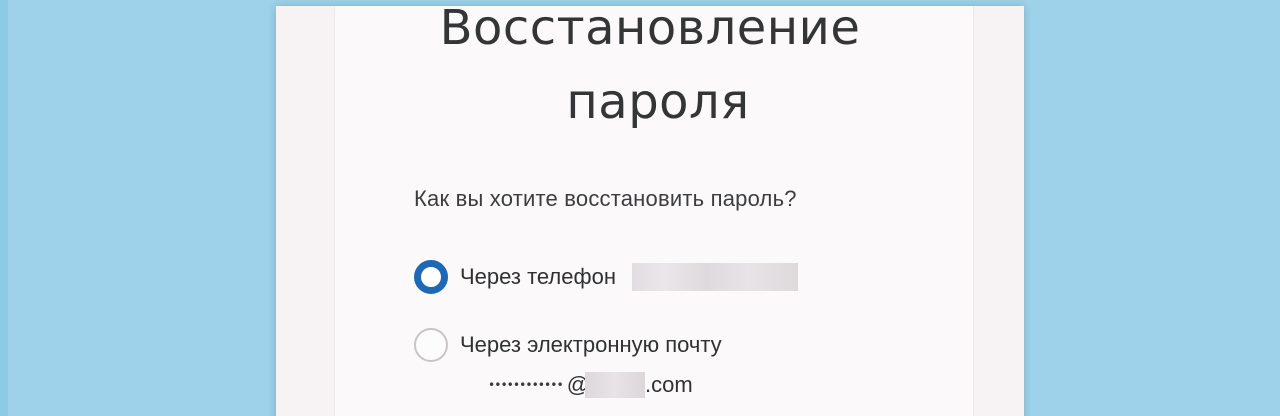  I want to click on page-title-line1: Восстановление, so click(650, 28).